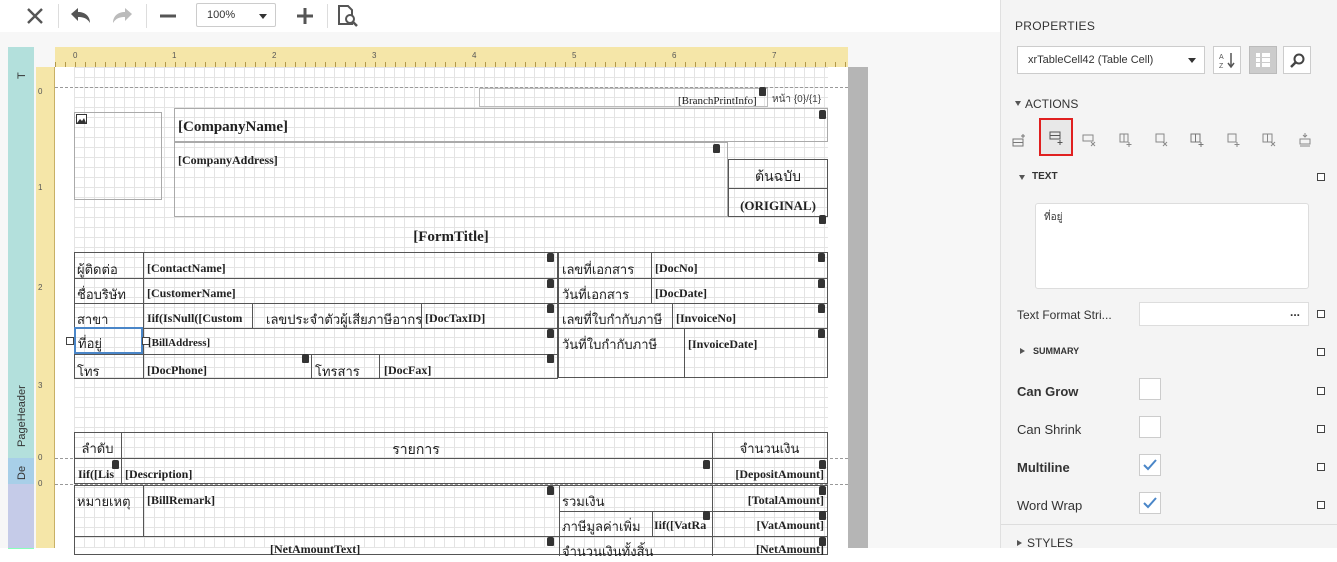 This screenshot has width=1337, height=562. Describe the element at coordinates (21, 67) in the screenshot. I see `band-top-margin: T` at that location.